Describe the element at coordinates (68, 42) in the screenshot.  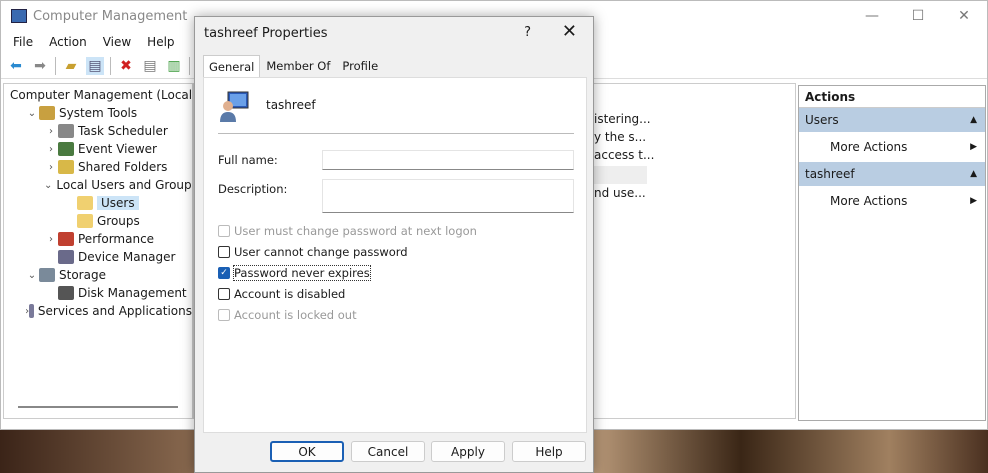
I see `menu-action: Action` at that location.